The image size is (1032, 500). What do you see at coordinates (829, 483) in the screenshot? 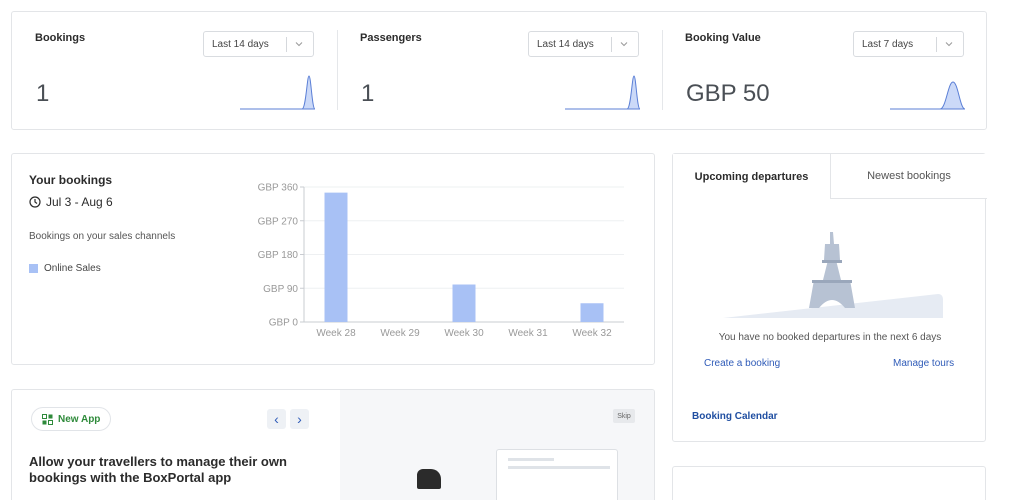
I see `secondary-card` at bounding box center [829, 483].